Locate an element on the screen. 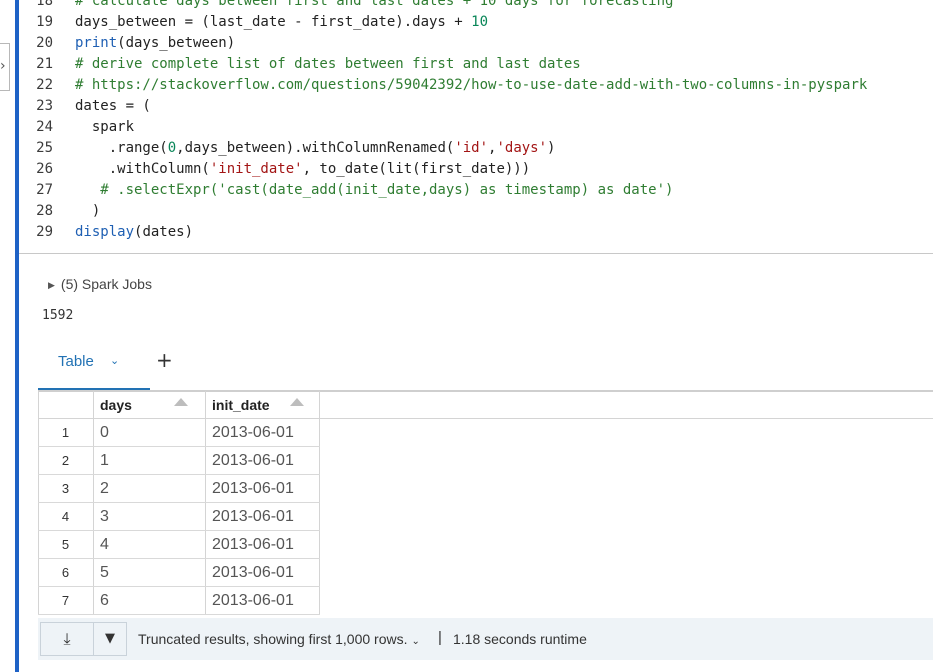 This screenshot has width=933, height=672. spark-jobs-toggle: ▶ (5) Spark Jobs is located at coordinates (100, 284).